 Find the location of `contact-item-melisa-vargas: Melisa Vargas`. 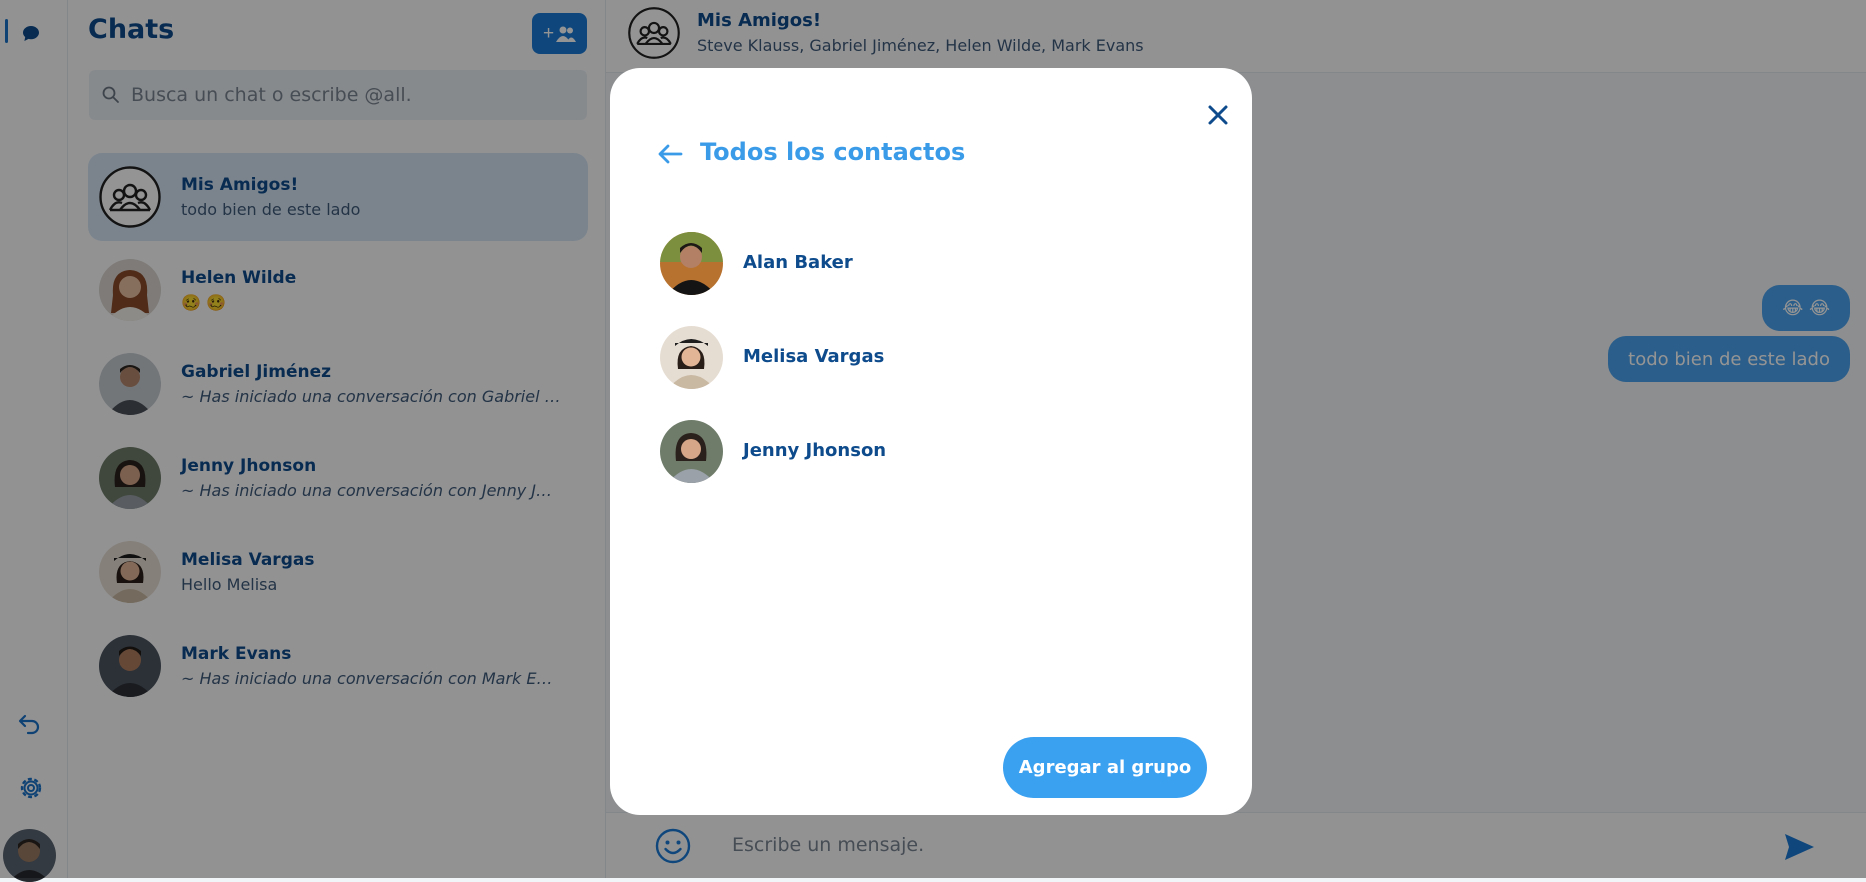

contact-item-melisa-vargas: Melisa Vargas is located at coordinates (930, 373).